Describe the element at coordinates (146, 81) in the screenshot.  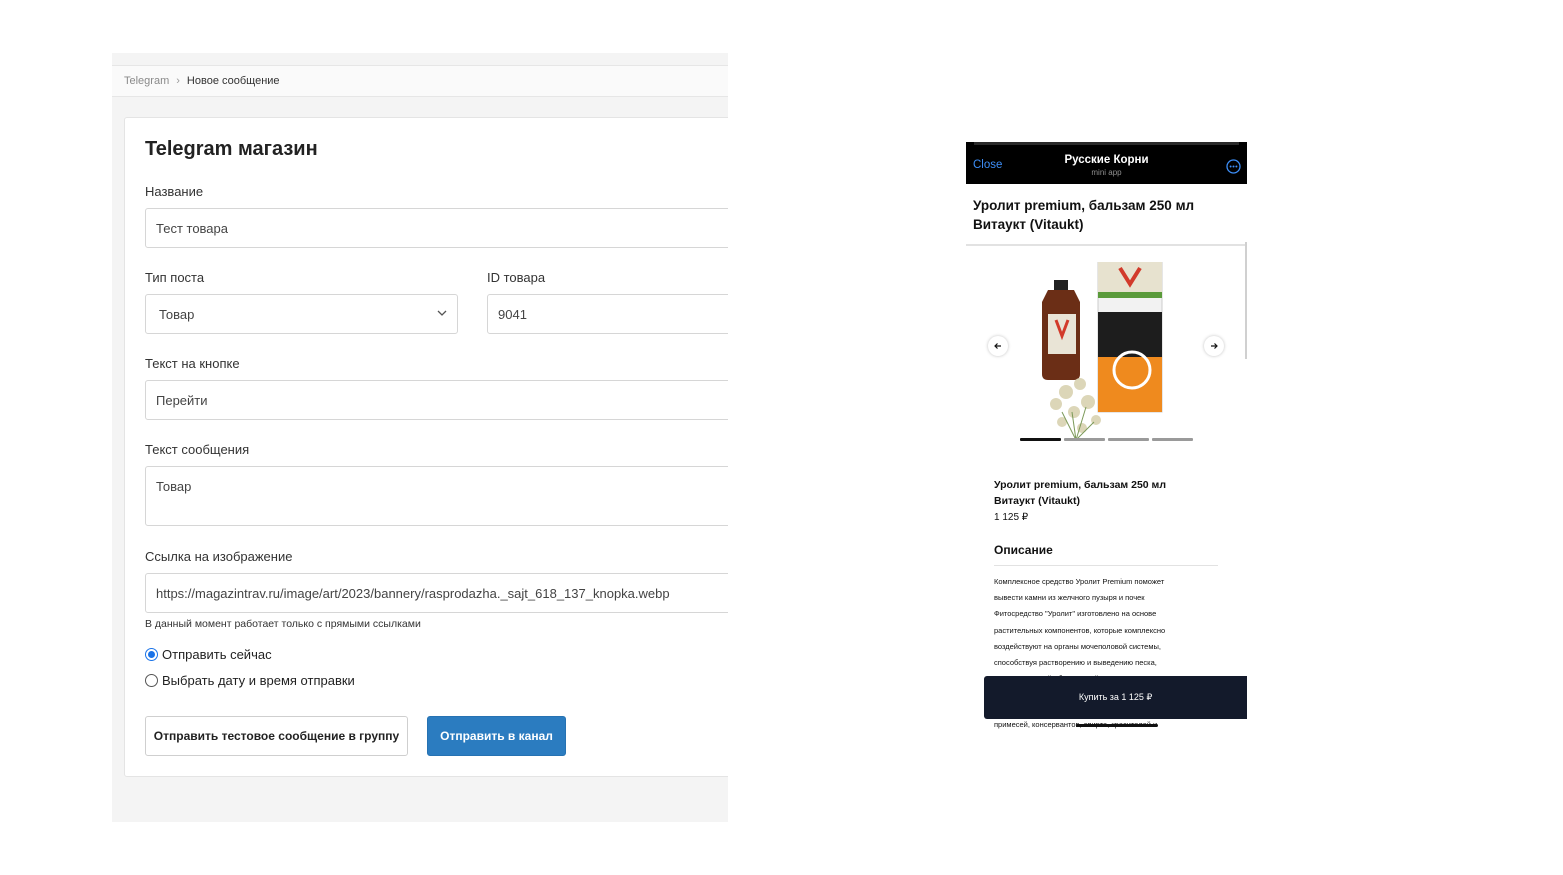
I see `breadcrumb-root-link: Telegram` at that location.